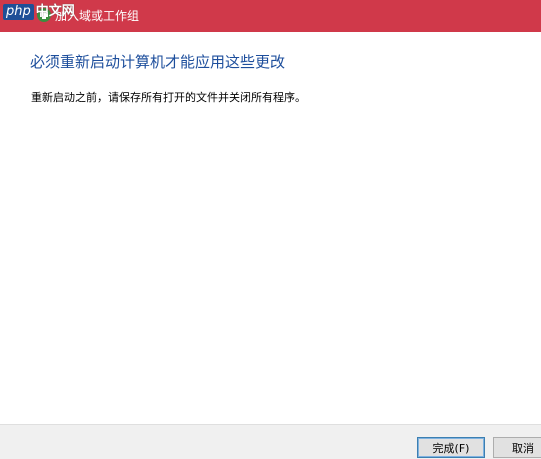 The height and width of the screenshot is (459, 541). Describe the element at coordinates (55, 11) in the screenshot. I see `watermark-cn: 中文网` at that location.